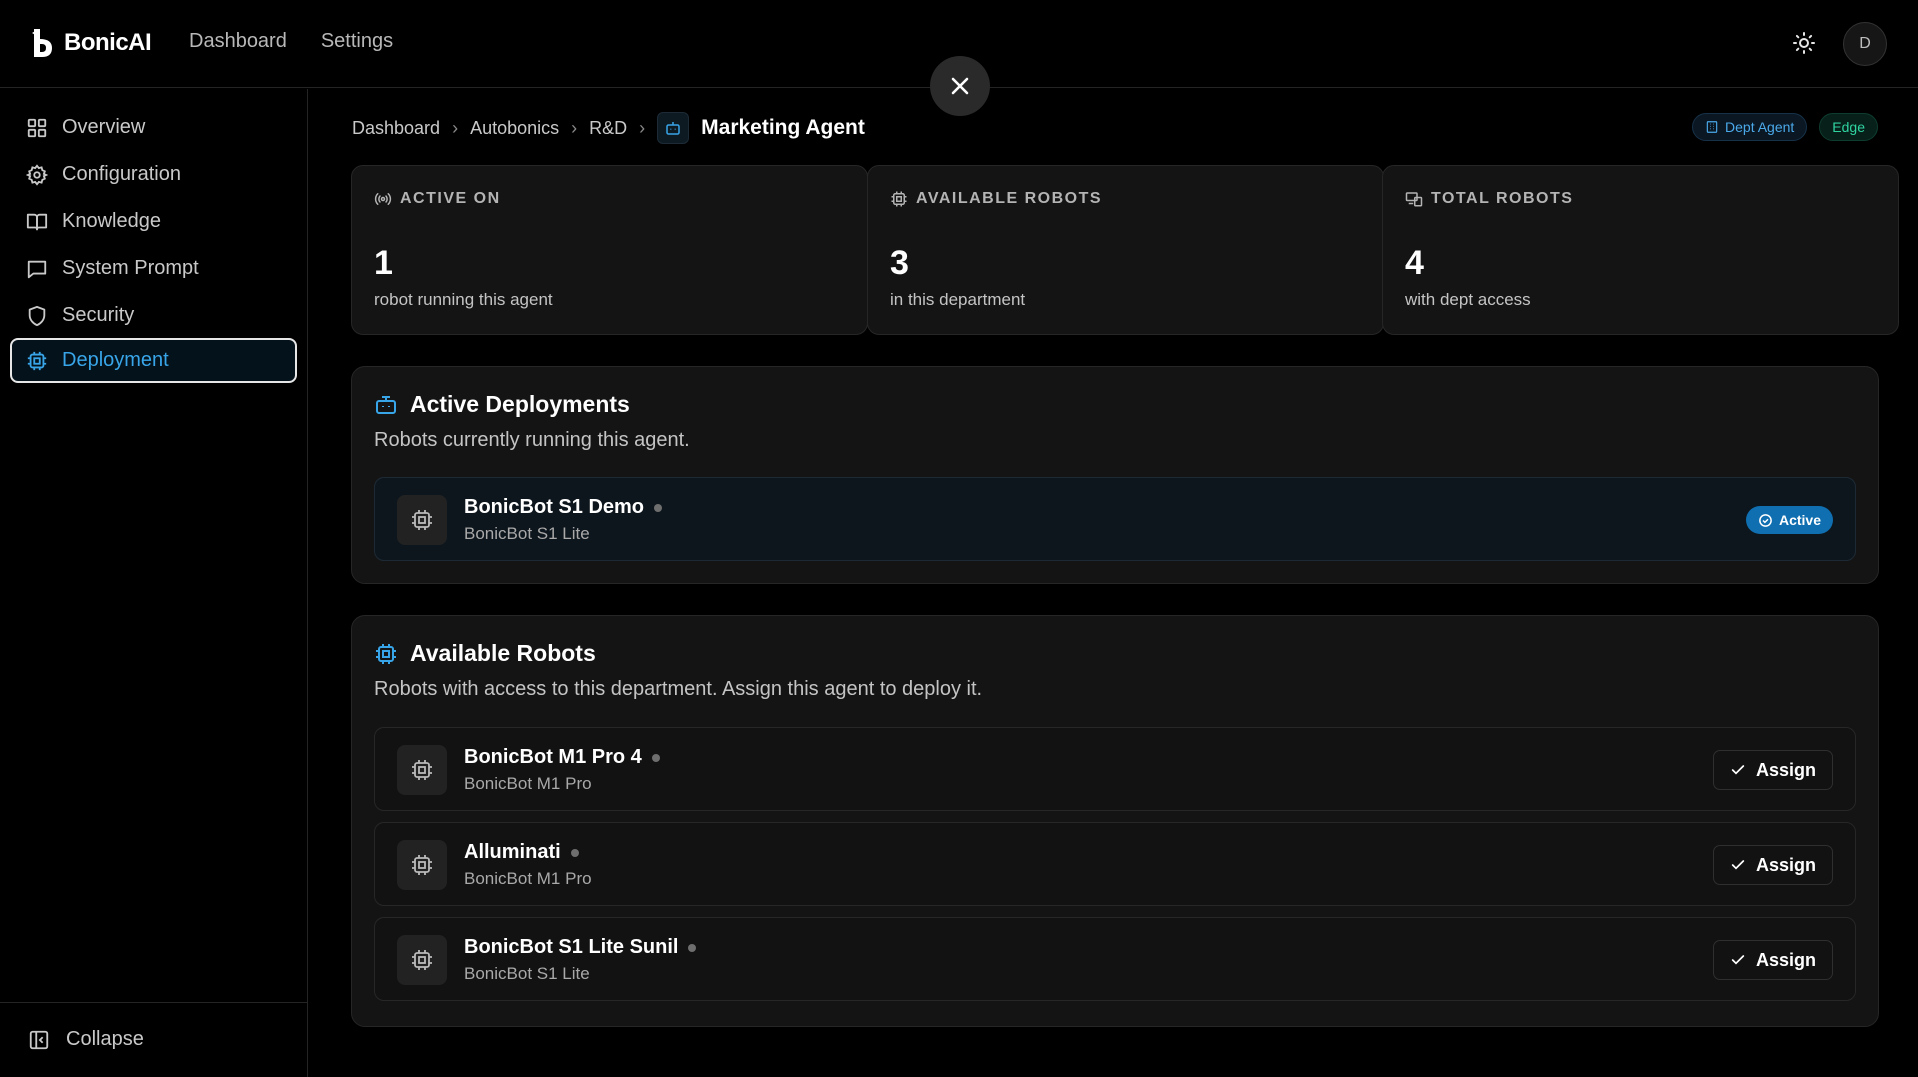 The image size is (1918, 1077). I want to click on close-icon, so click(960, 86).